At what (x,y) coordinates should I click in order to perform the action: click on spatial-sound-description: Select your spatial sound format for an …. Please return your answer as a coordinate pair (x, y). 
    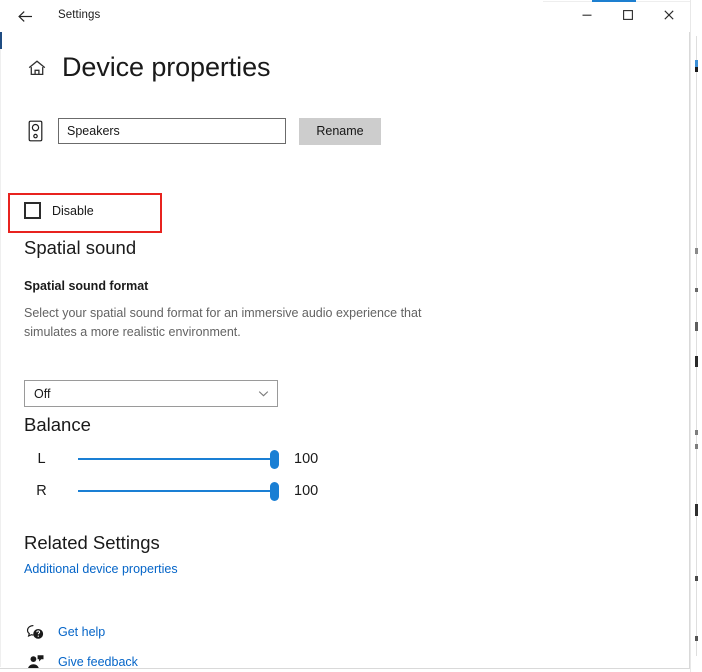
    Looking at the image, I should click on (223, 322).